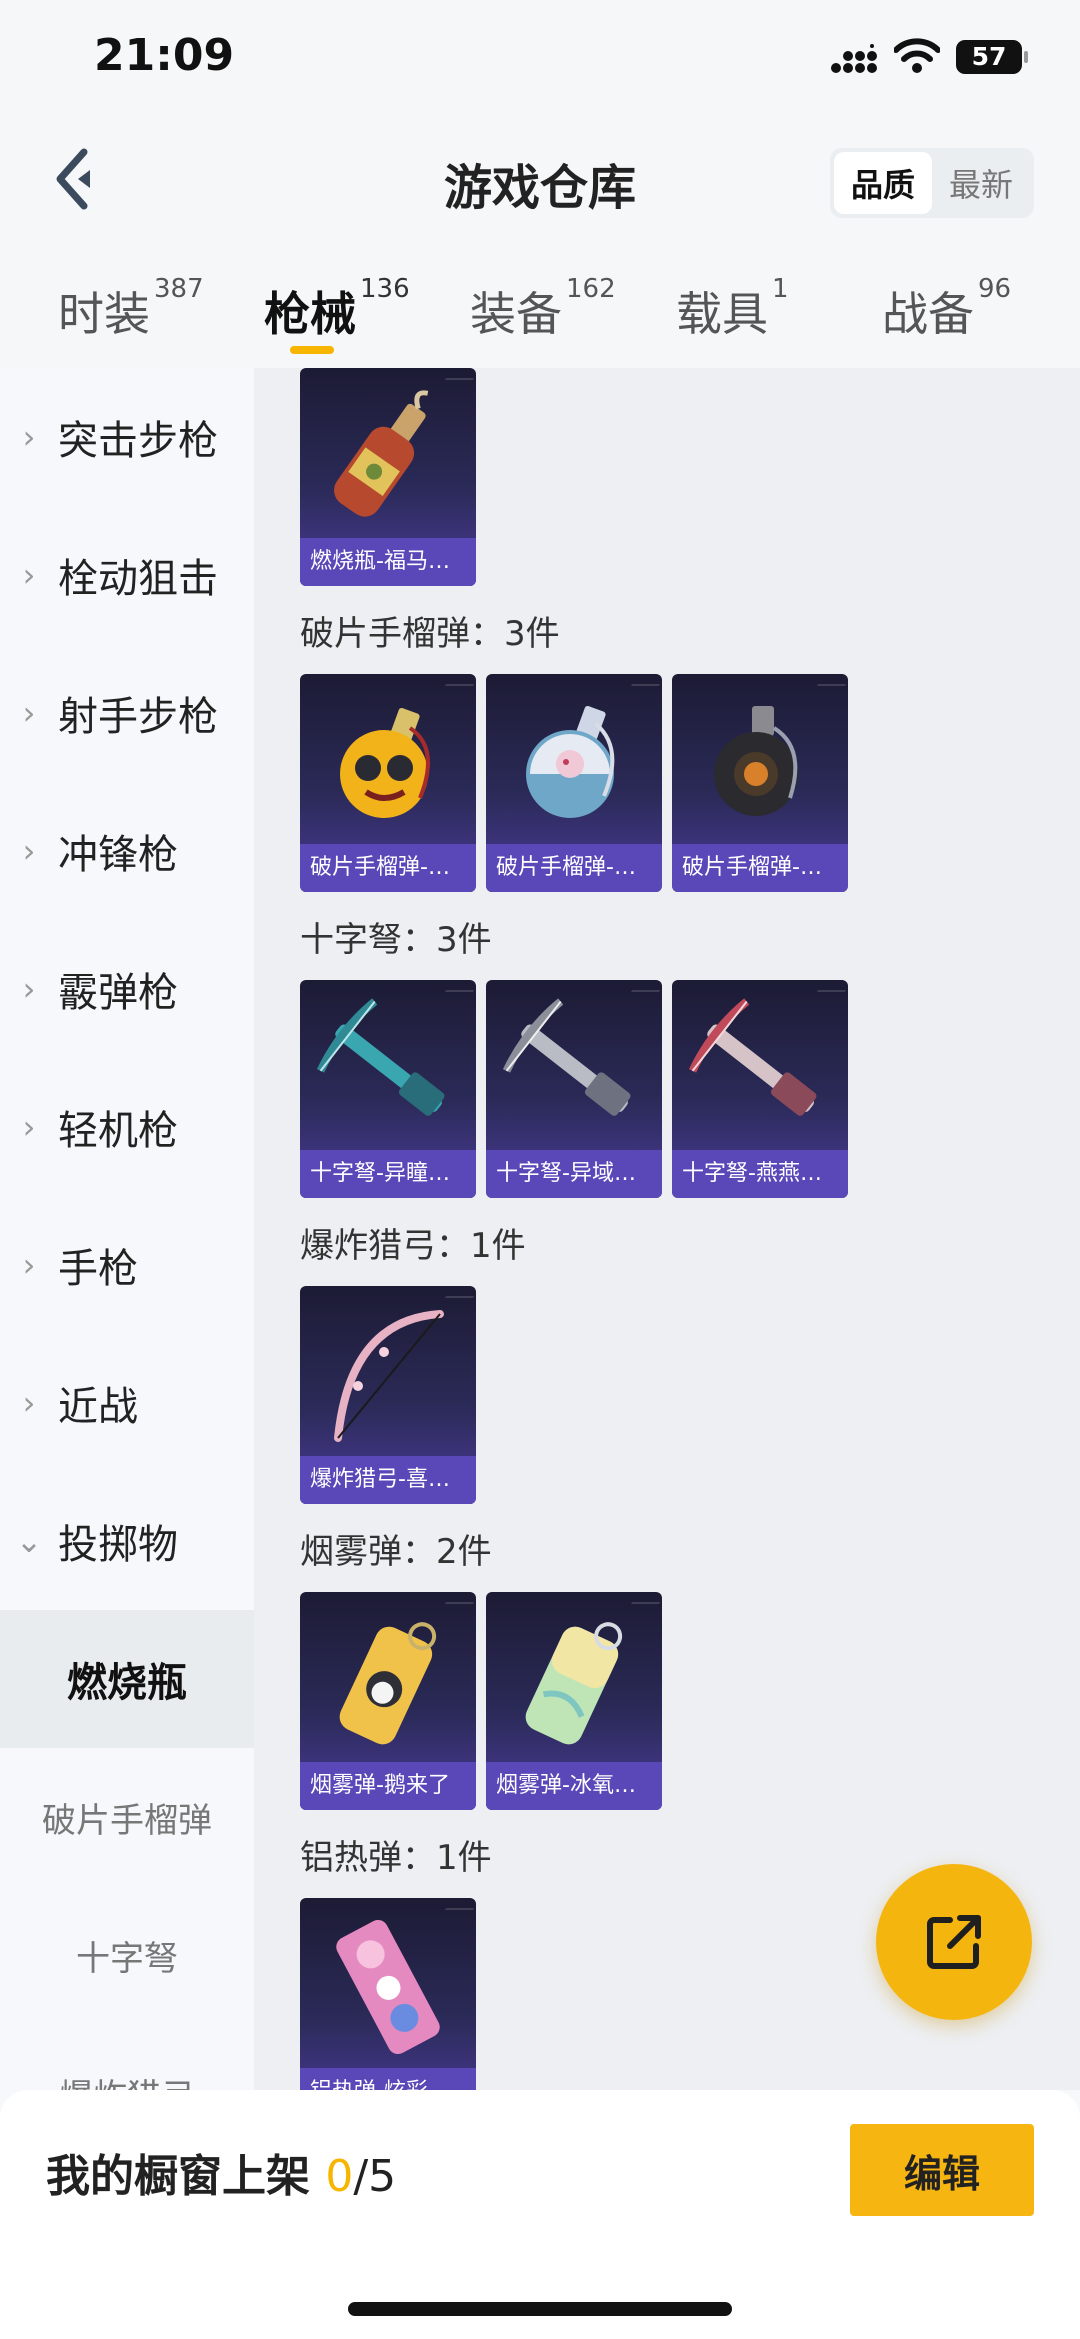 The image size is (1080, 2339). I want to click on signal-icon, so click(854, 58).